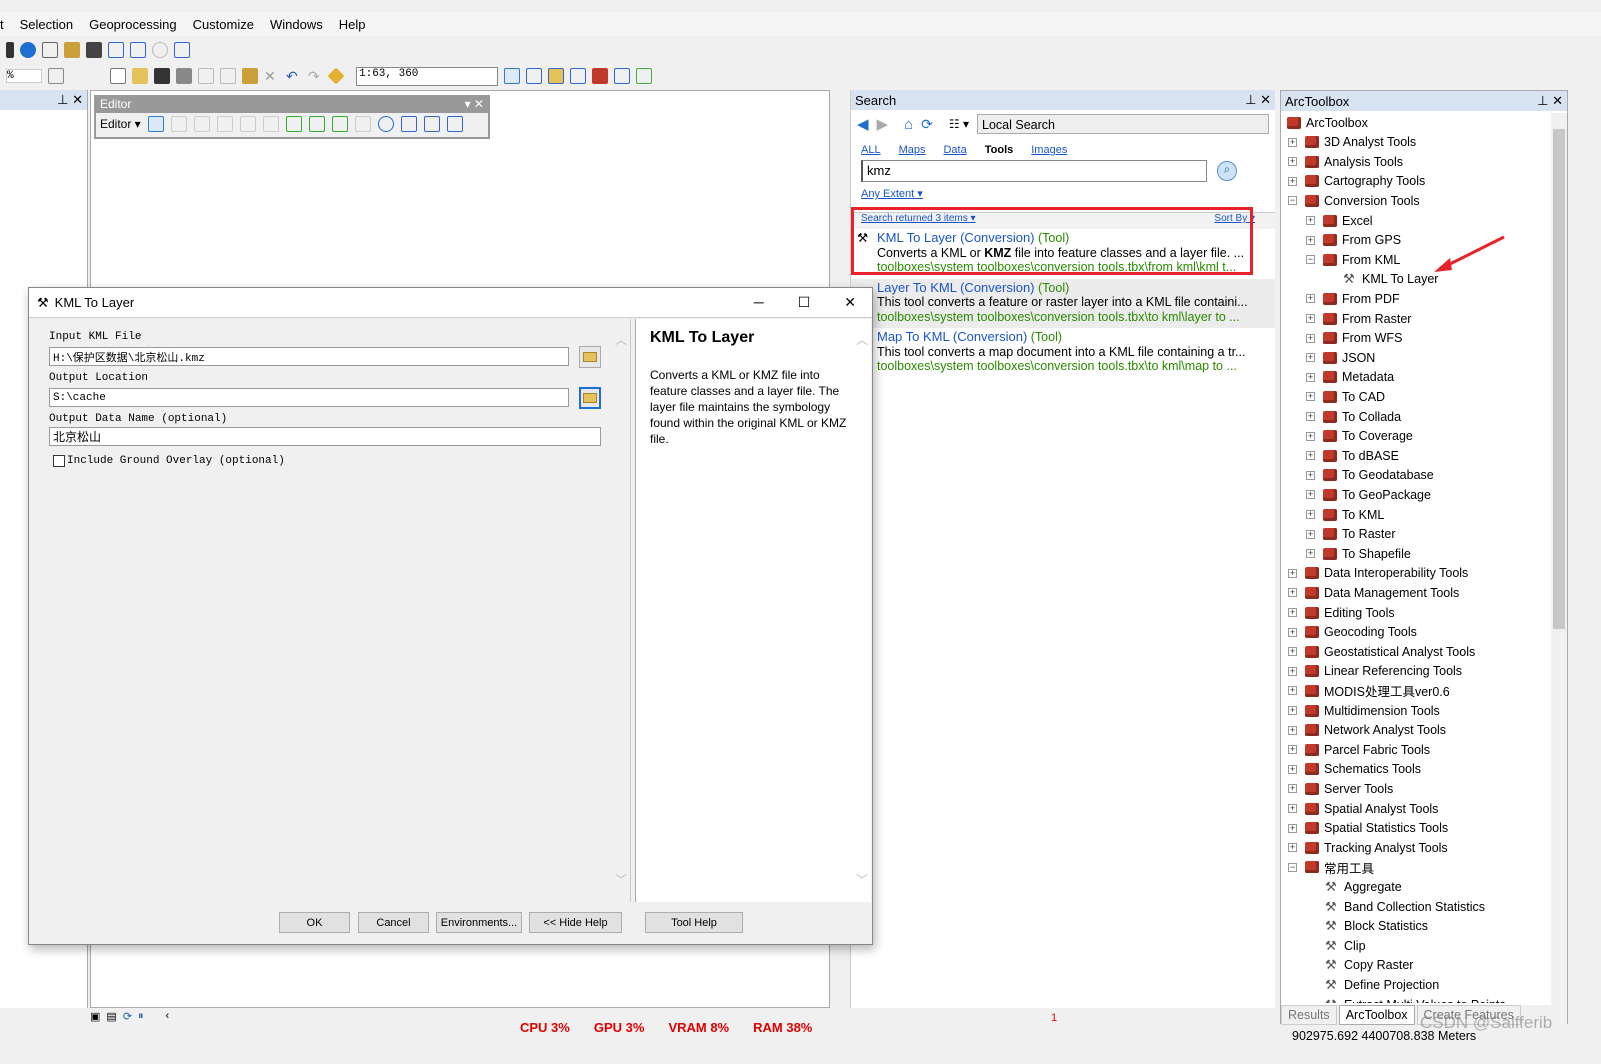  What do you see at coordinates (168, 1016) in the screenshot?
I see `scroll-left-icon: ‹` at bounding box center [168, 1016].